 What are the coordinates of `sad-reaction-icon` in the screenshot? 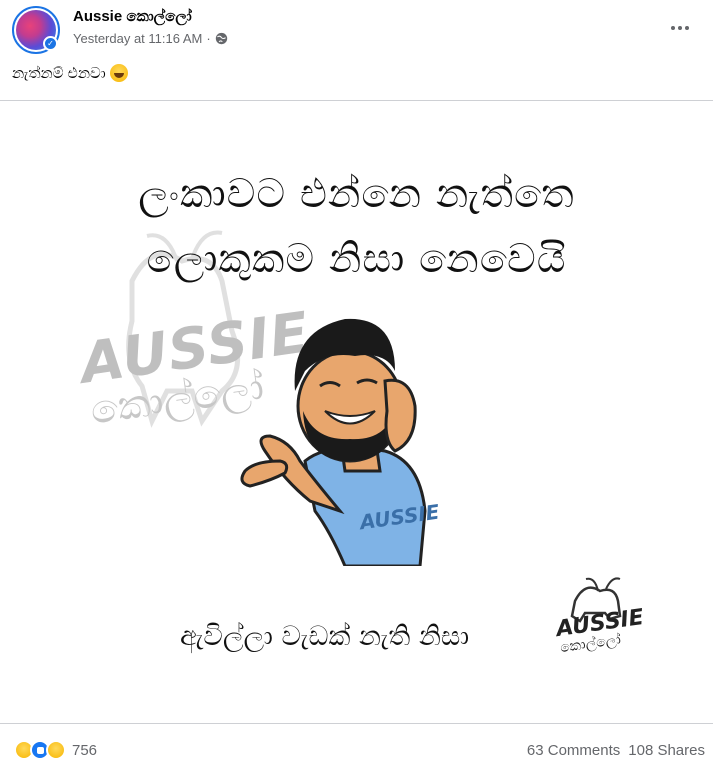 It's located at (56, 750).